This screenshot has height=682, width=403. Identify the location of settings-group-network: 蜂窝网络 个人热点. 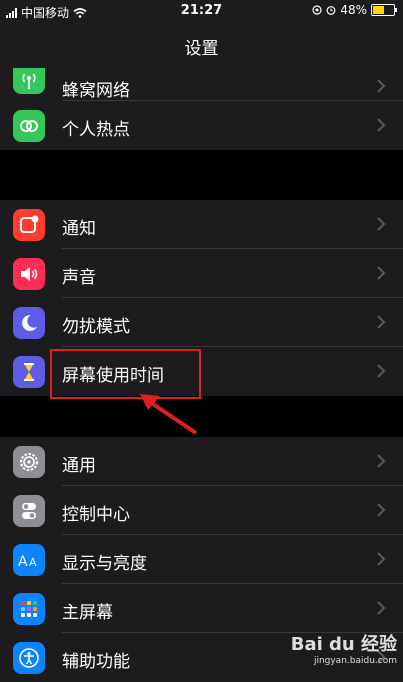
(201, 109).